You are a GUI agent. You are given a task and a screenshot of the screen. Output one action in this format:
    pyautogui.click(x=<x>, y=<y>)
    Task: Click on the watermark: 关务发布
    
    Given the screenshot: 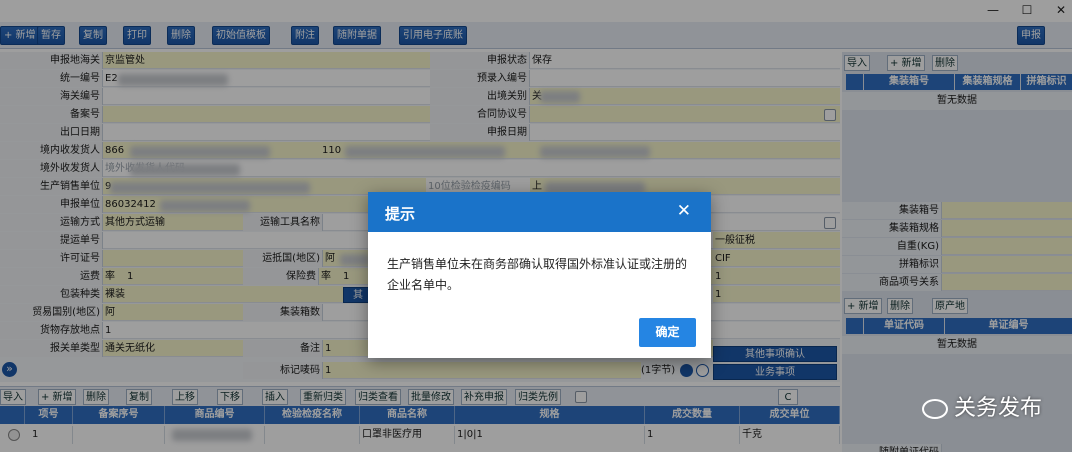 What is the action you would take?
    pyautogui.click(x=981, y=406)
    